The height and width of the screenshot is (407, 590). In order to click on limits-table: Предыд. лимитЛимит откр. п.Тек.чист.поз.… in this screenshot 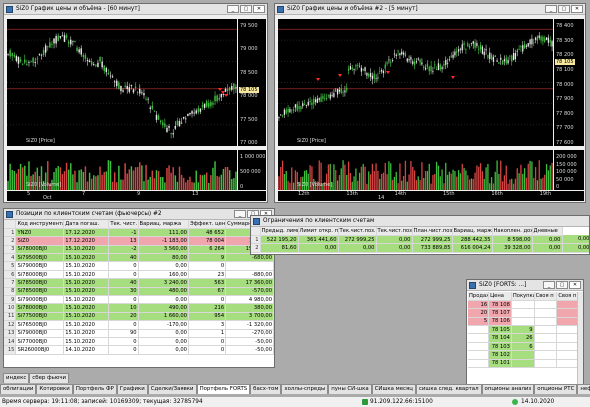, I will do `click(420, 240)`.